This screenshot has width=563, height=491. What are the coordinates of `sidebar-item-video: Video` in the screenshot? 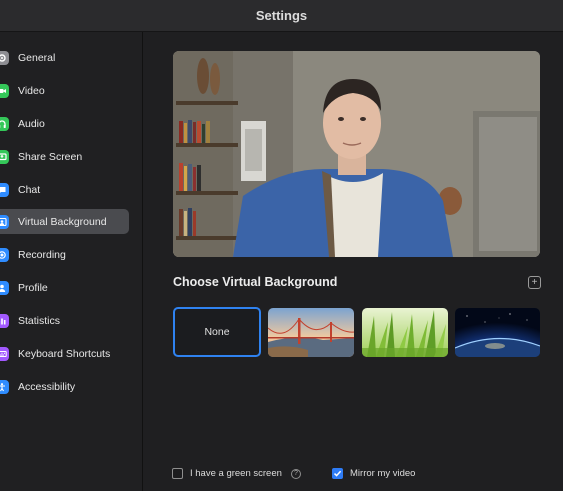 It's located at (64, 90).